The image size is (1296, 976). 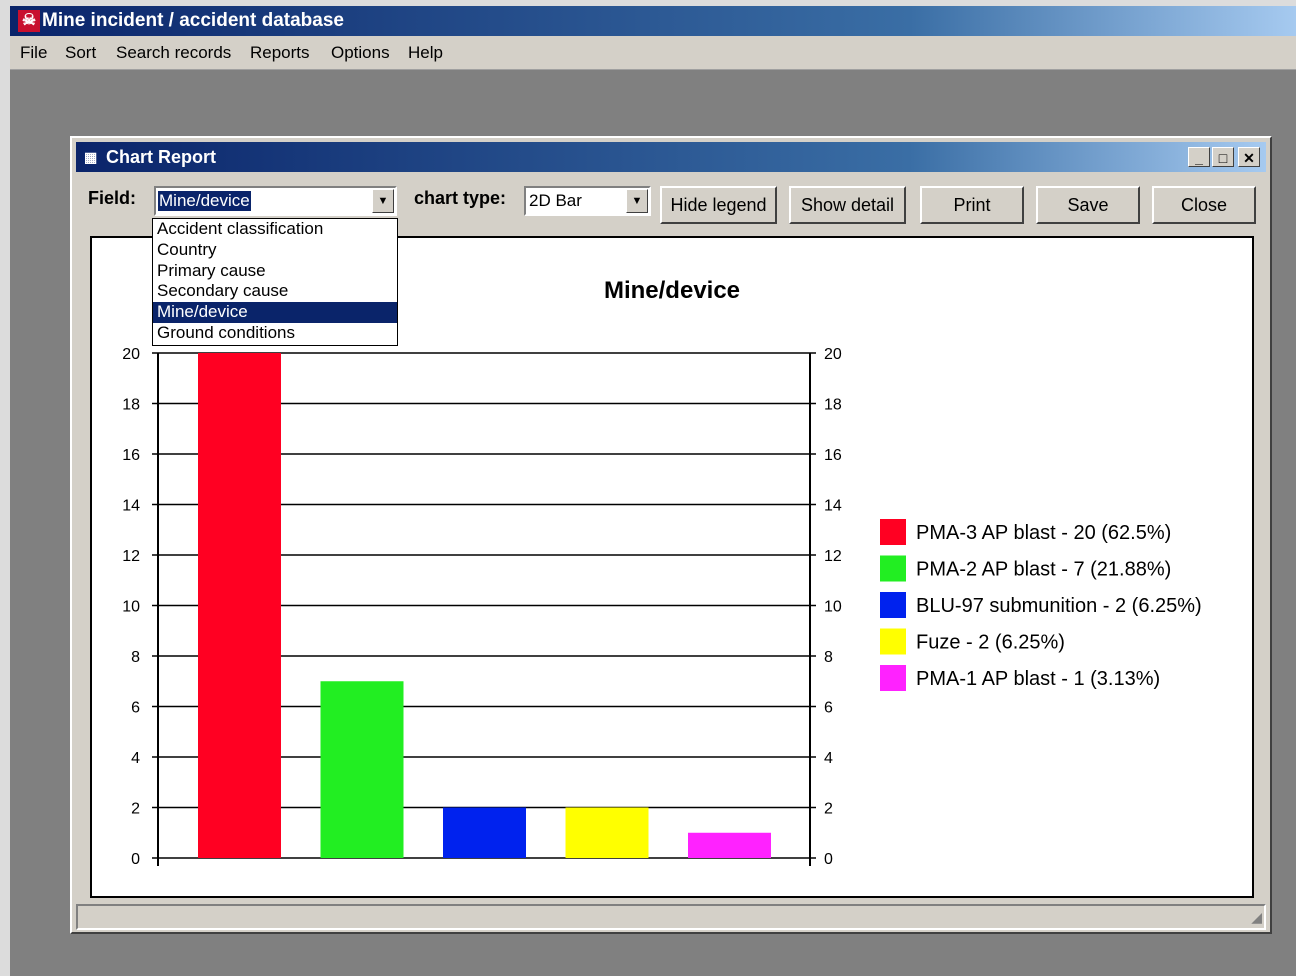 What do you see at coordinates (1059, 606) in the screenshot?
I see `legend-entry: BLU-97 submunition - 2 (6.25%)` at bounding box center [1059, 606].